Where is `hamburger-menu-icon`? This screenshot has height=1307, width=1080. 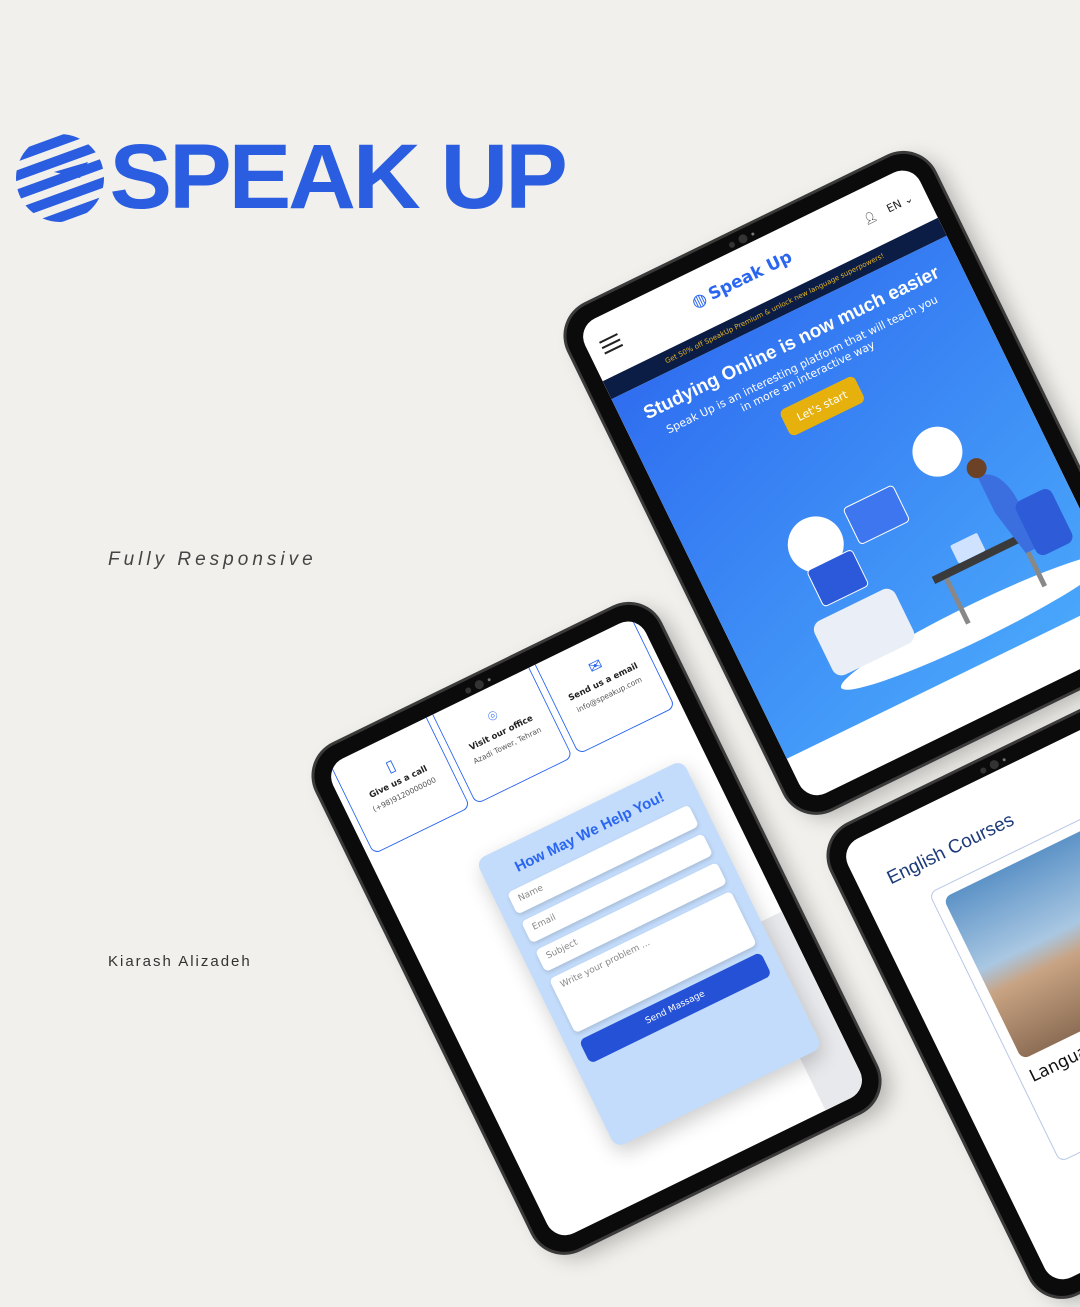 hamburger-menu-icon is located at coordinates (611, 344).